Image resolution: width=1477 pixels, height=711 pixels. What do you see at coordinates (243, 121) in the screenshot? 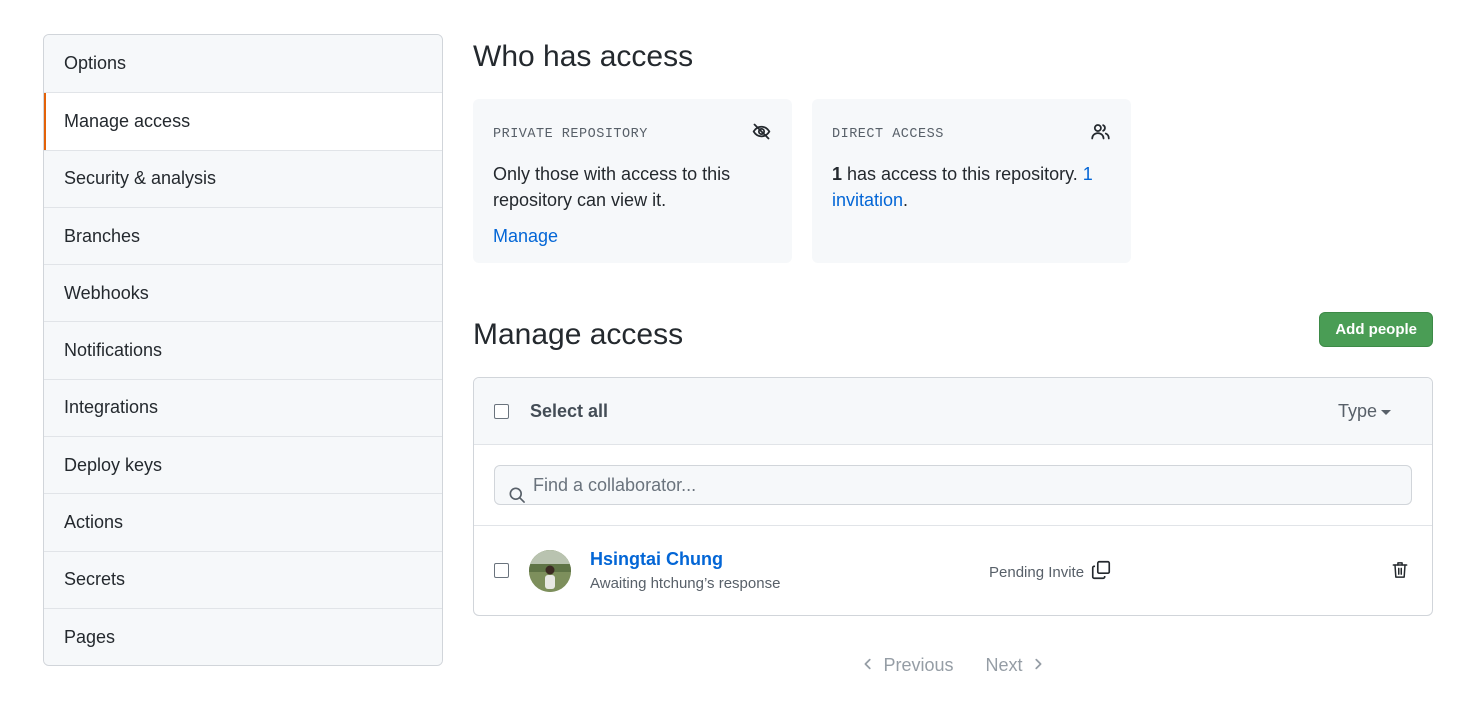
I see `sidebar-item-manage-access: Manage access` at bounding box center [243, 121].